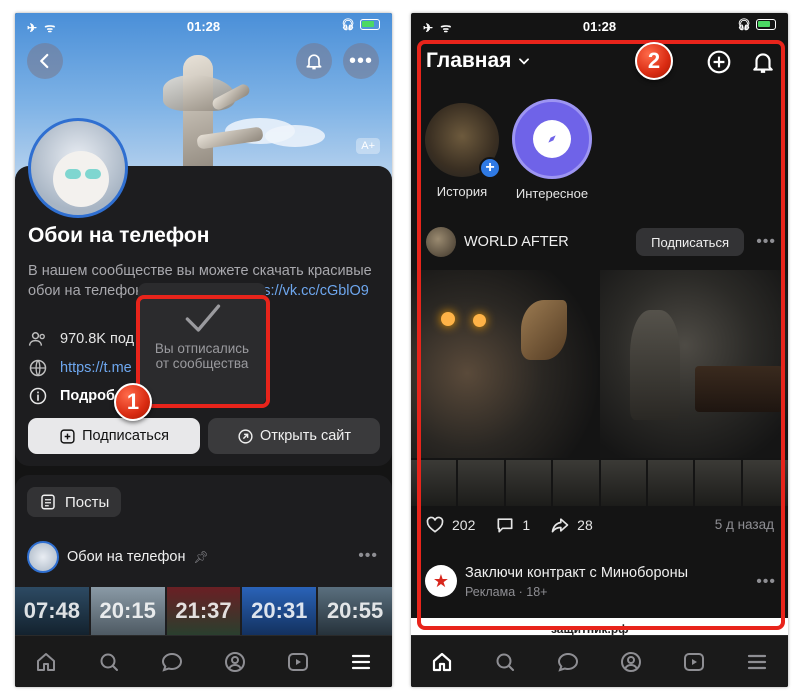  Describe the element at coordinates (87, 396) in the screenshot. I see `details-label: Подроб` at that location.